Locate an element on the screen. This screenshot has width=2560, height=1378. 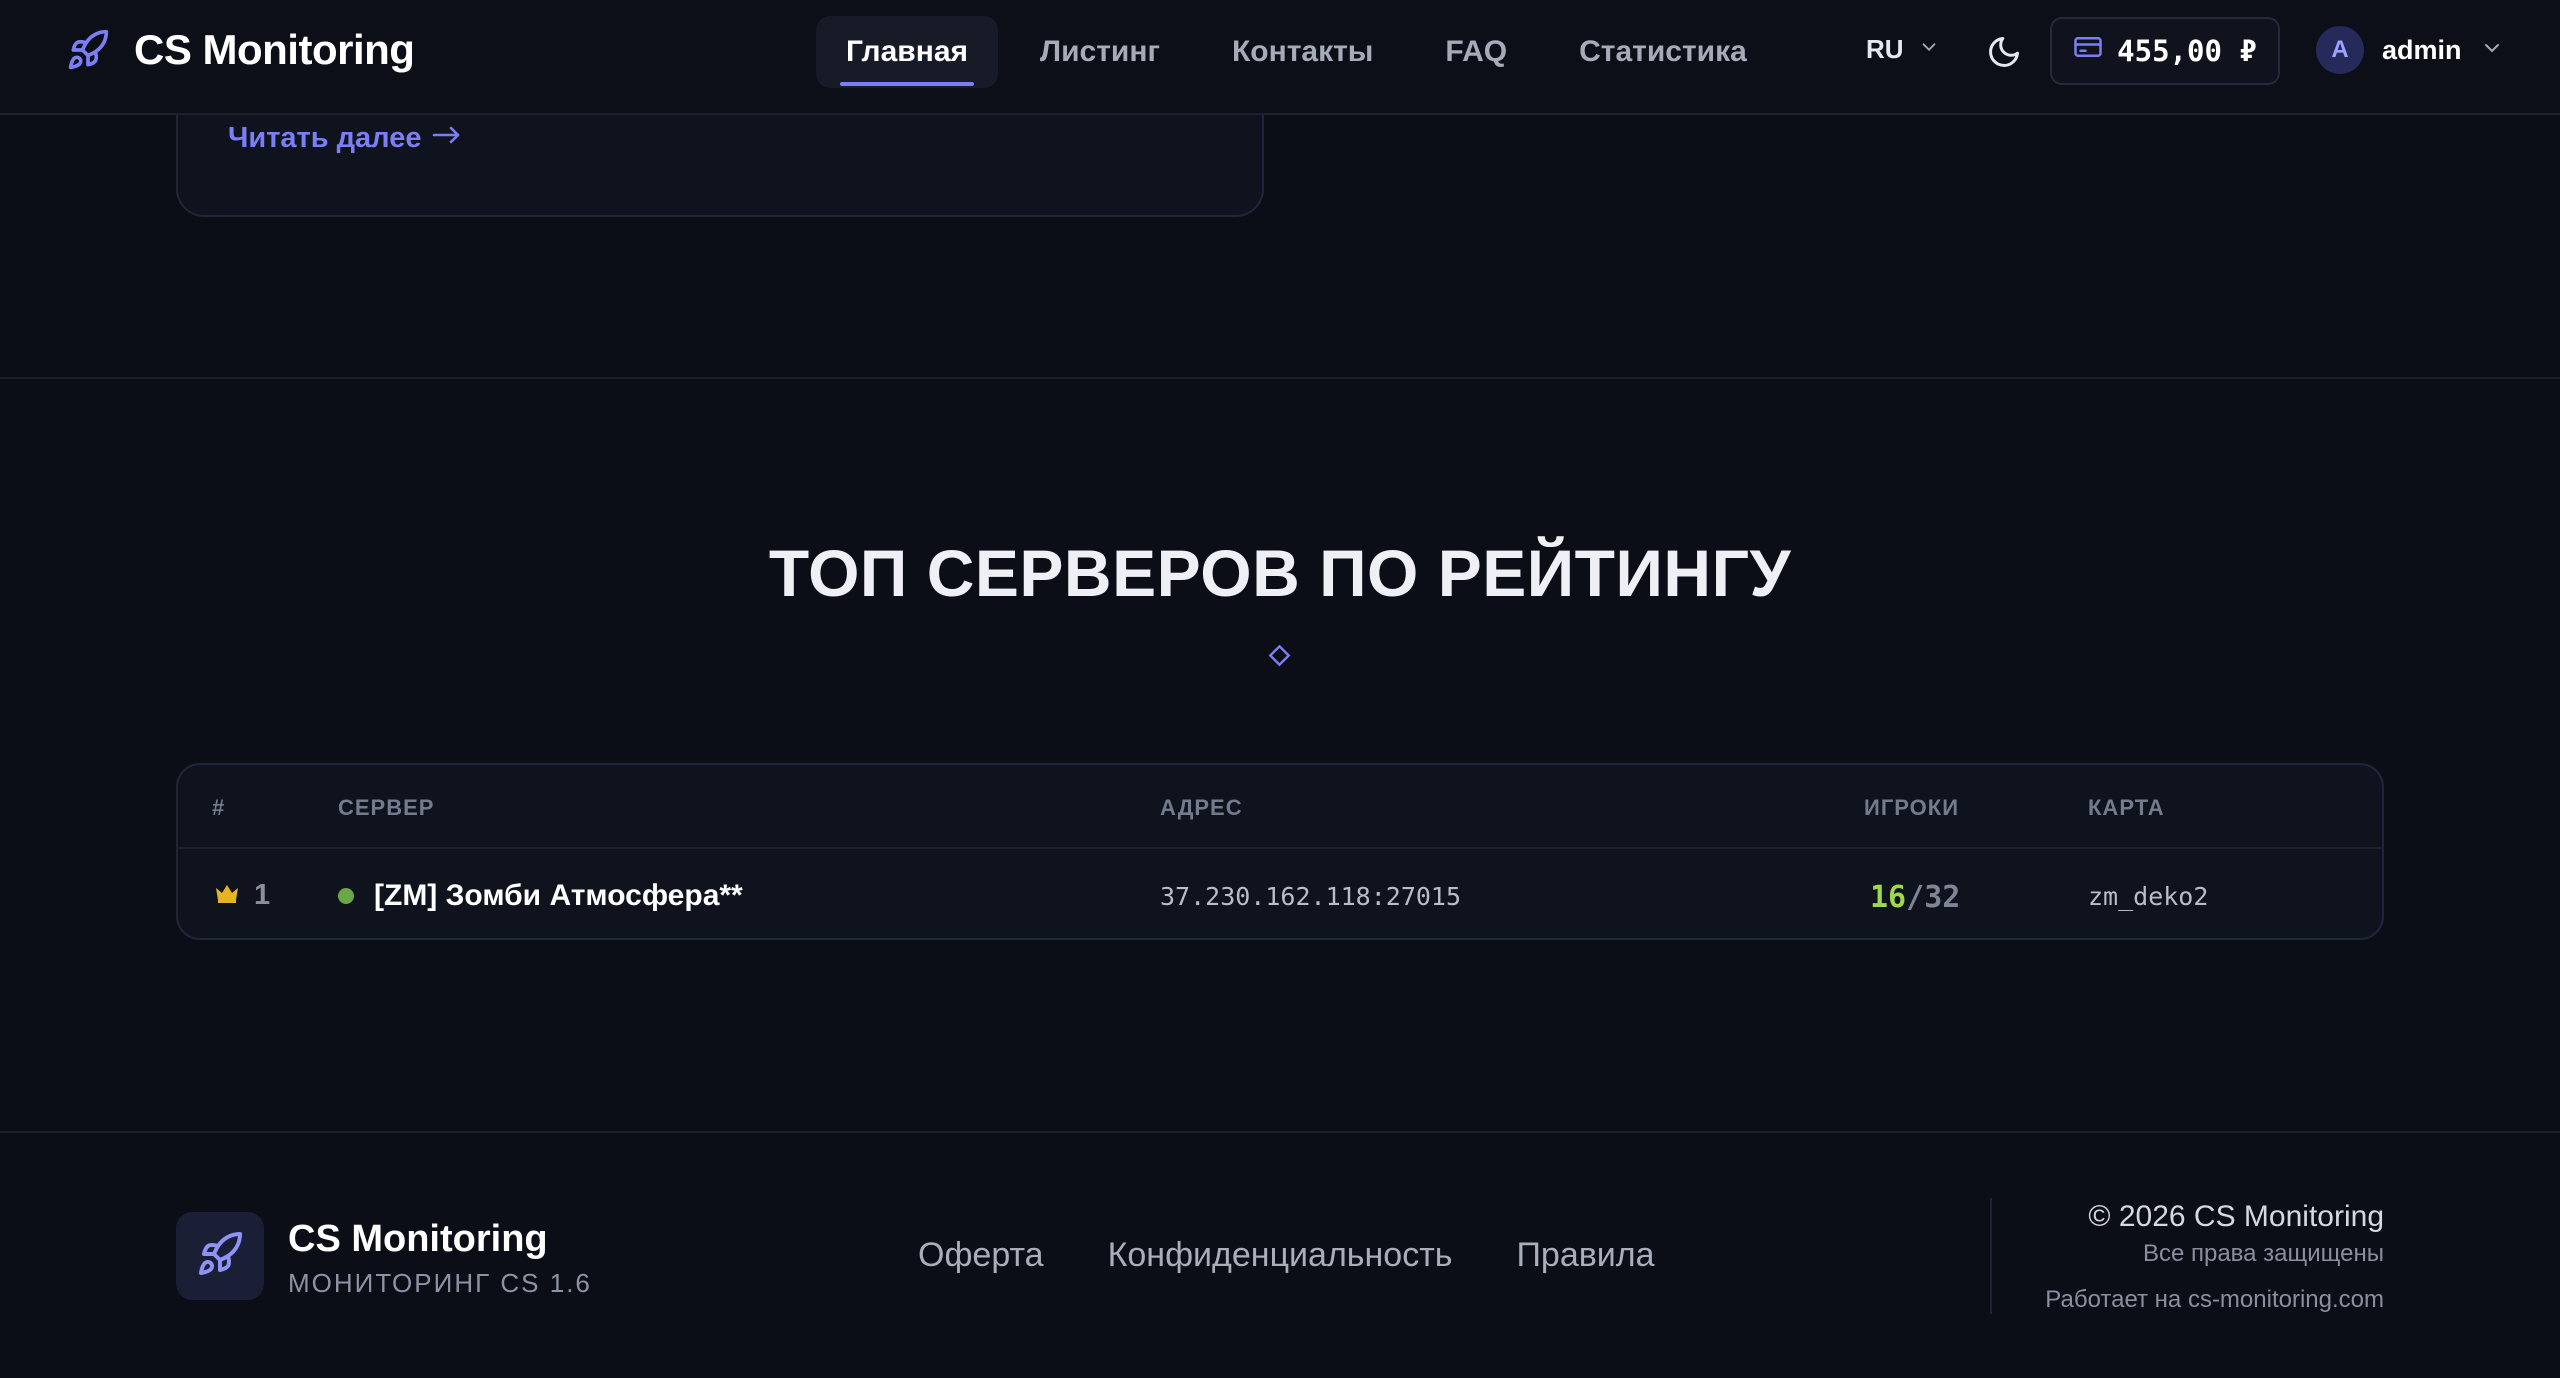
footer-separator is located at coordinates (1991, 1256).